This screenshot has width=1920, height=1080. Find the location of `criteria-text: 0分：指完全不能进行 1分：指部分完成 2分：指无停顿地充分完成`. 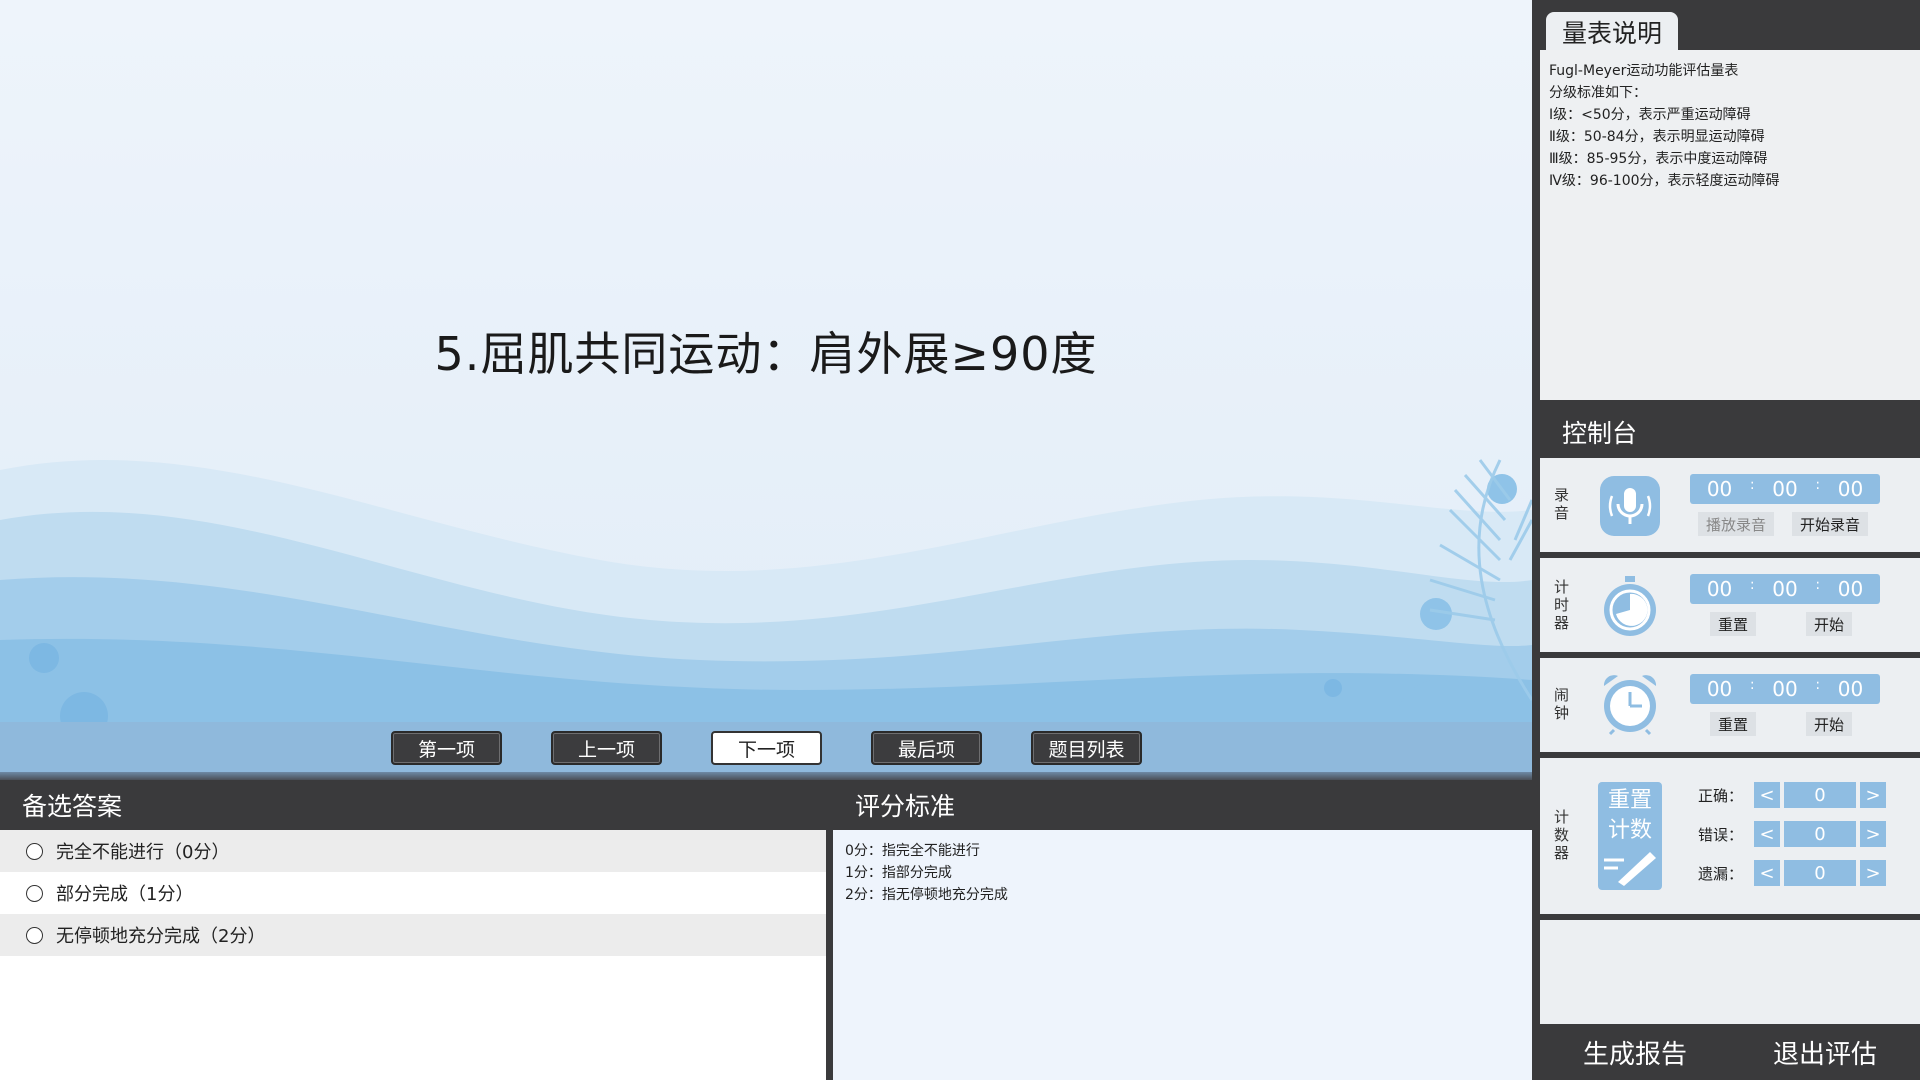

criteria-text: 0分：指完全不能进行 1分：指部分完成 2分：指无停顿地充分完成 is located at coordinates (1182, 873).